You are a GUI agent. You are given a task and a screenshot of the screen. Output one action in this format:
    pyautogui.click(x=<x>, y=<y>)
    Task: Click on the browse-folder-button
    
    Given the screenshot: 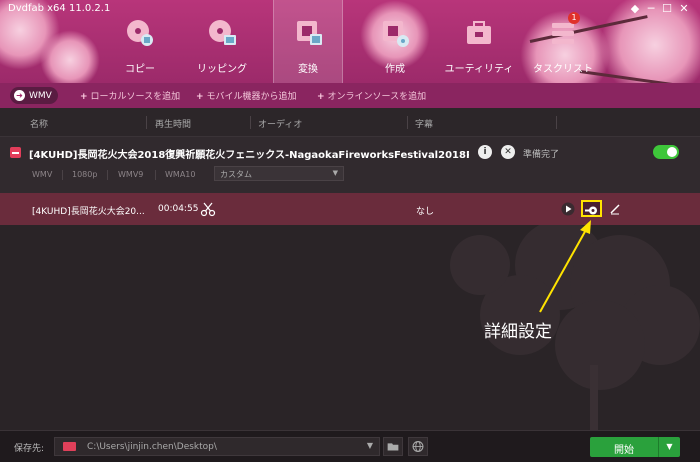 What is the action you would take?
    pyautogui.click(x=393, y=446)
    